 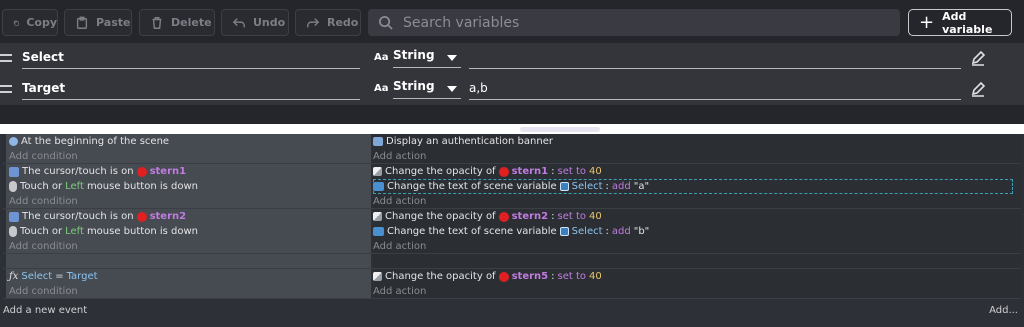 What do you see at coordinates (343, 22) in the screenshot?
I see `redo-label: Redo` at bounding box center [343, 22].